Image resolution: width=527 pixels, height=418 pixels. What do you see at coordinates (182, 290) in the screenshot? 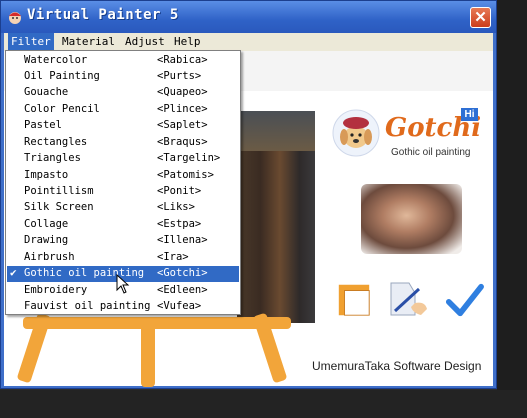
I see `menu-item-code: <Edleen>` at bounding box center [182, 290].